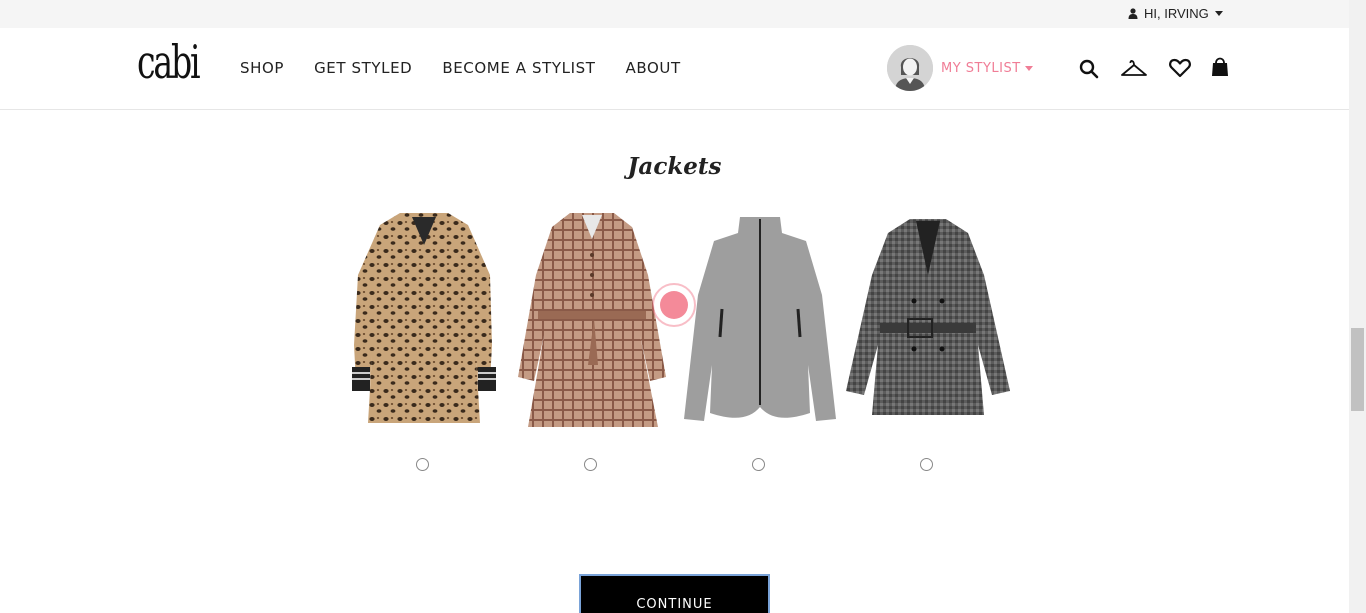 This screenshot has height=613, width=1366. Describe the element at coordinates (928, 320) in the screenshot. I see `product-image-tweed-blazer` at that location.